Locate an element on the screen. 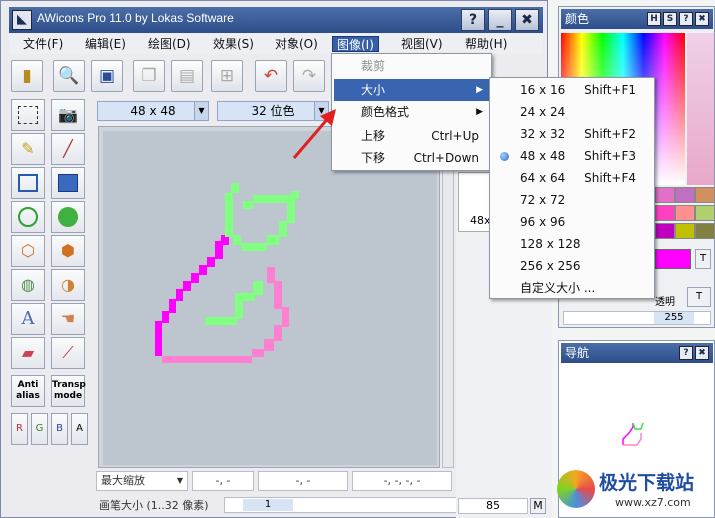 The height and width of the screenshot is (518, 715). menu-item-crop: 裁剪 is located at coordinates (411, 66).